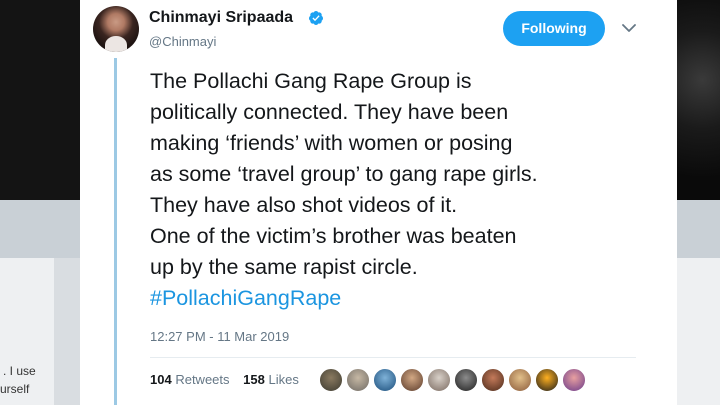 The height and width of the screenshot is (405, 720). I want to click on likes-stat: 158 Likes, so click(271, 379).